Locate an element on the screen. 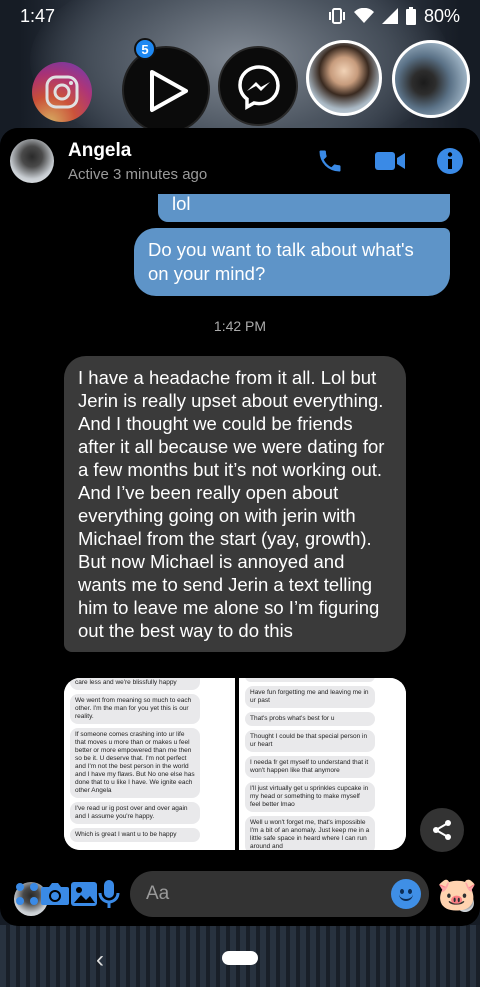 This screenshot has width=480, height=987. instagram-icon is located at coordinates (62, 92).